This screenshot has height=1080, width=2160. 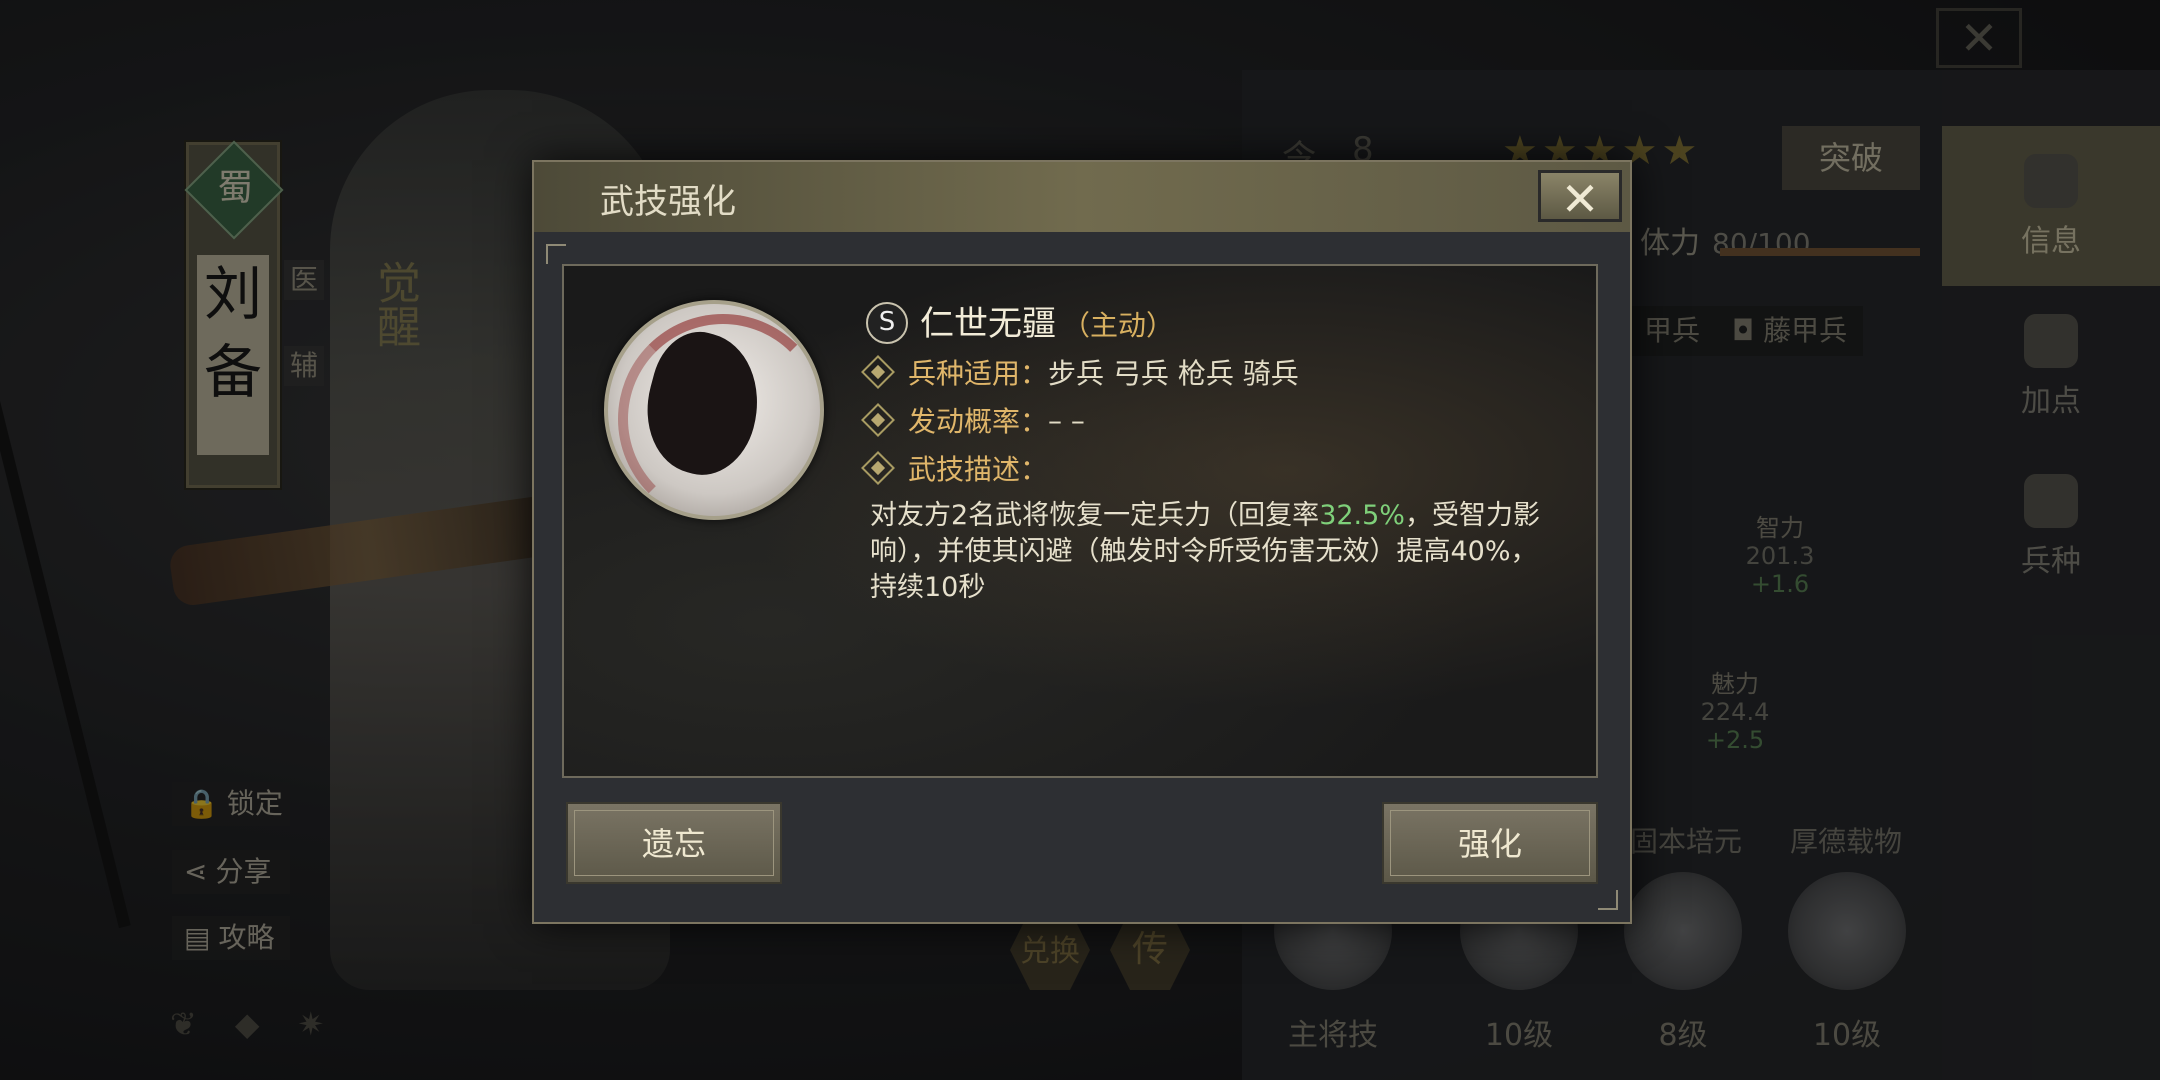 I want to click on forget-button: 遗忘, so click(x=674, y=843).